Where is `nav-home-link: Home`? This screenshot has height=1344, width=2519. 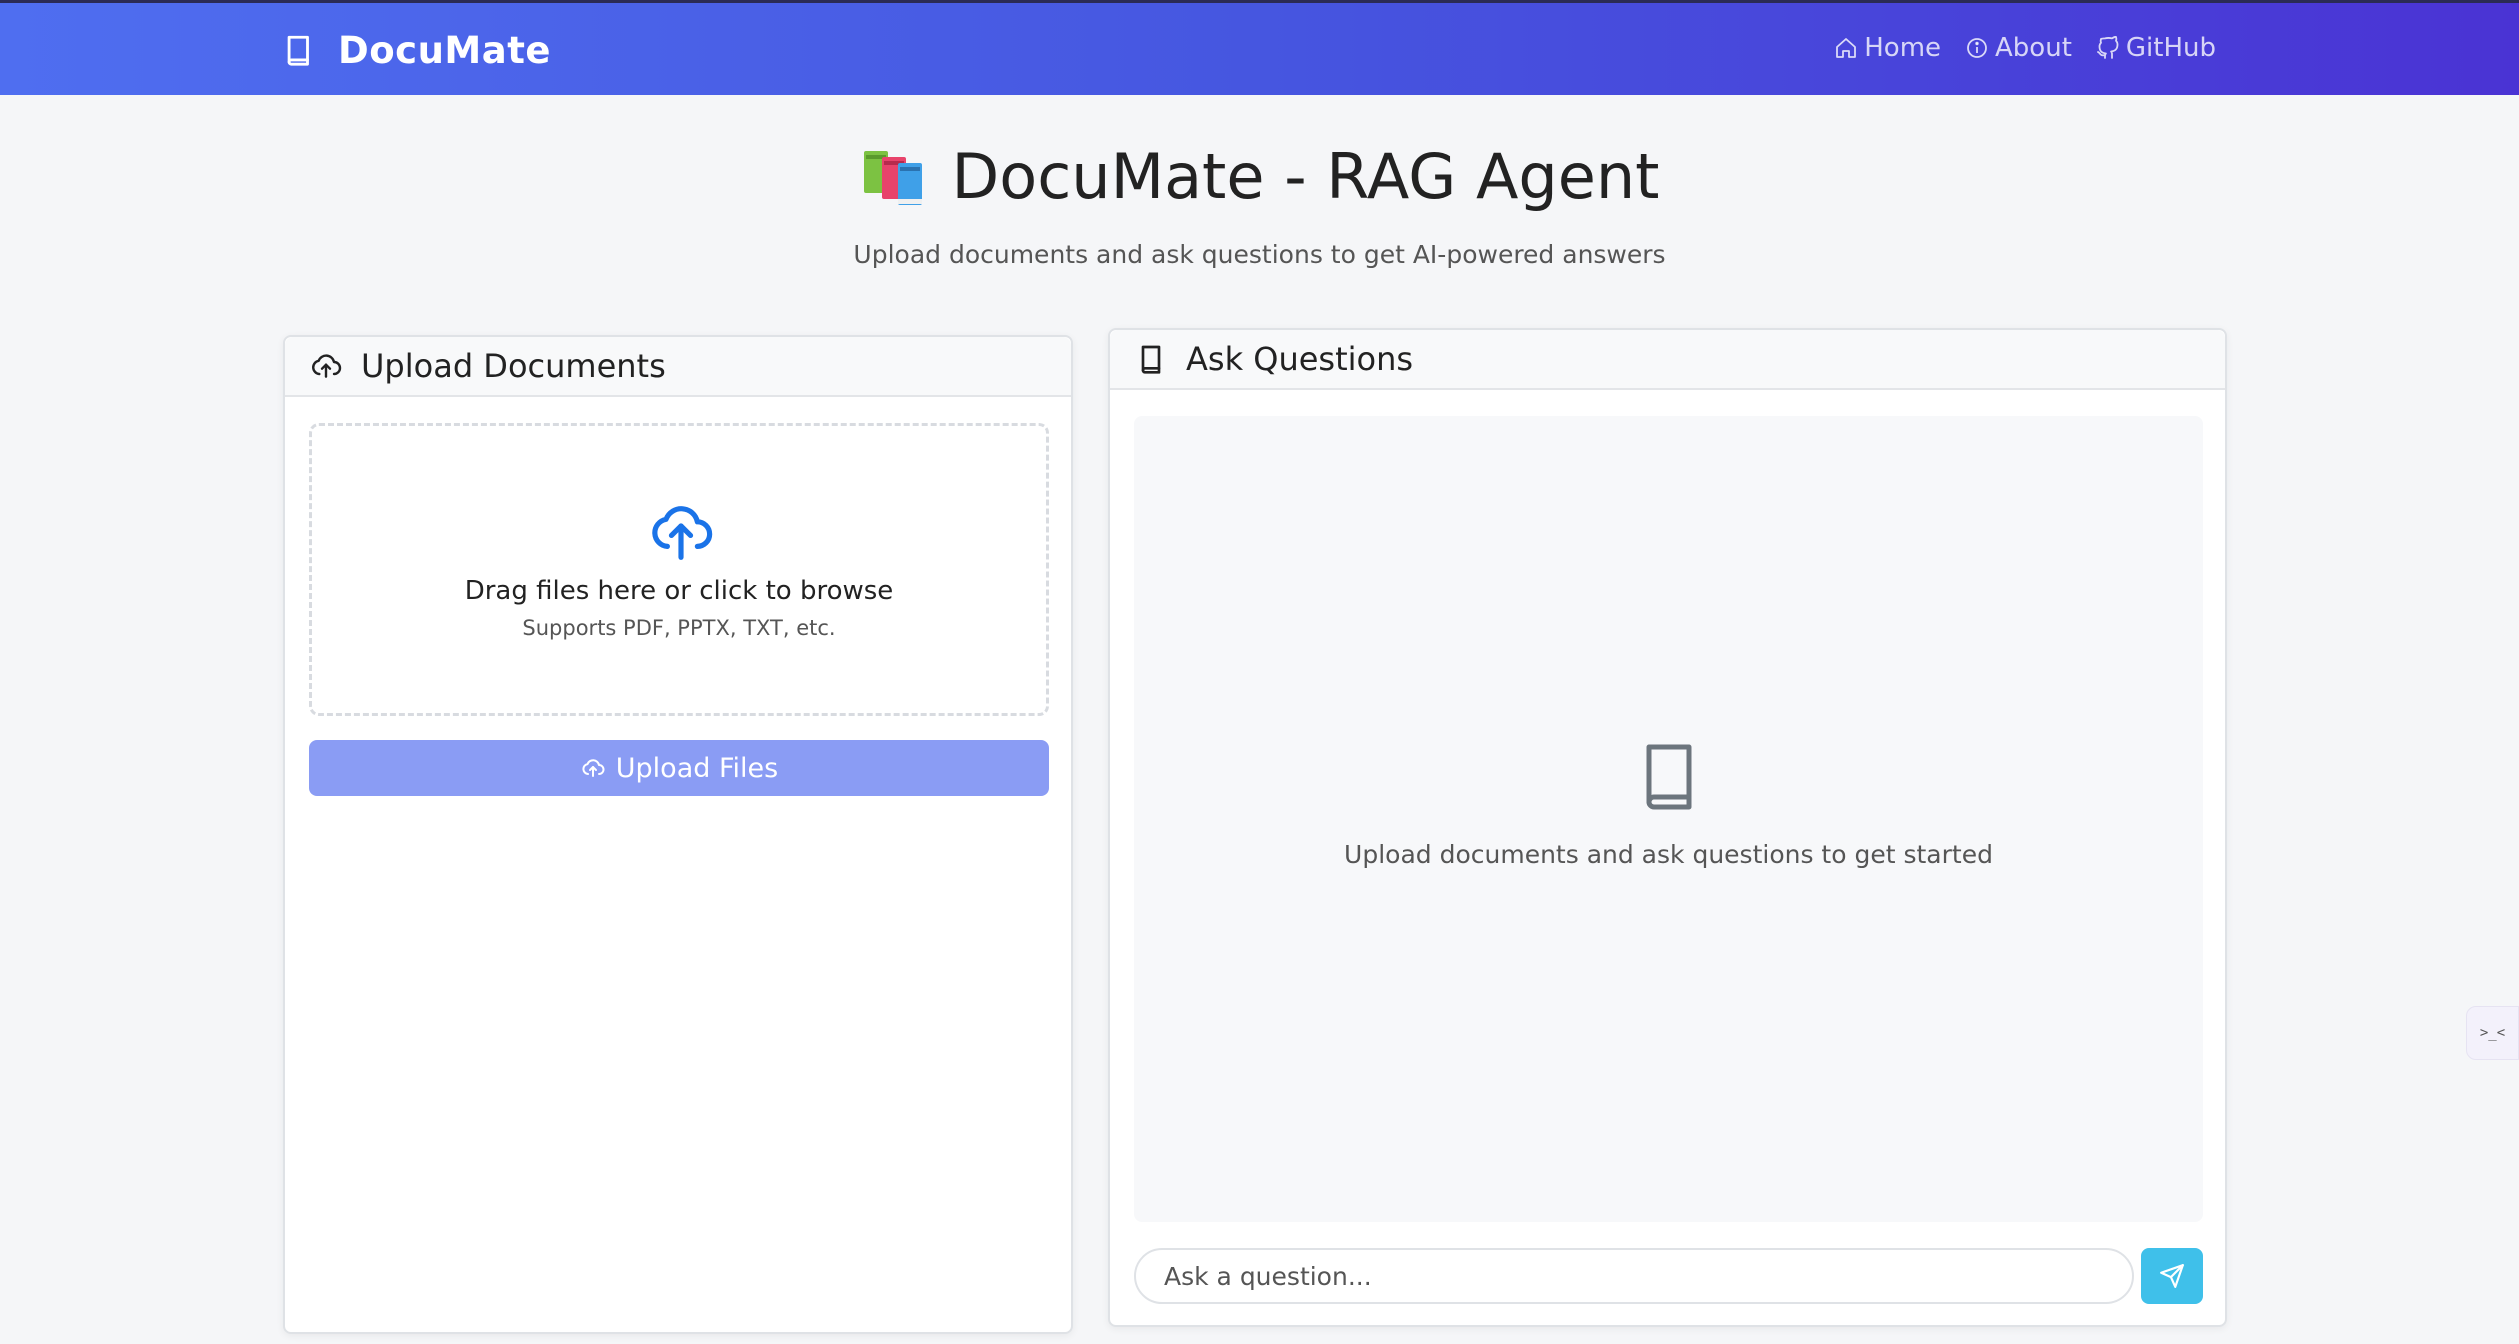 nav-home-link: Home is located at coordinates (1887, 48).